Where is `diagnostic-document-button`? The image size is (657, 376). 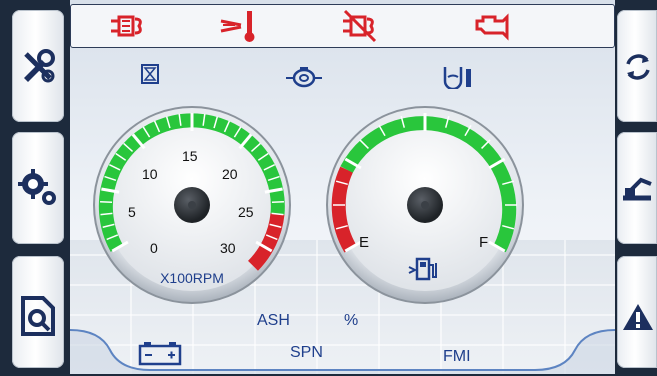 diagnostic-document-button is located at coordinates (38, 312).